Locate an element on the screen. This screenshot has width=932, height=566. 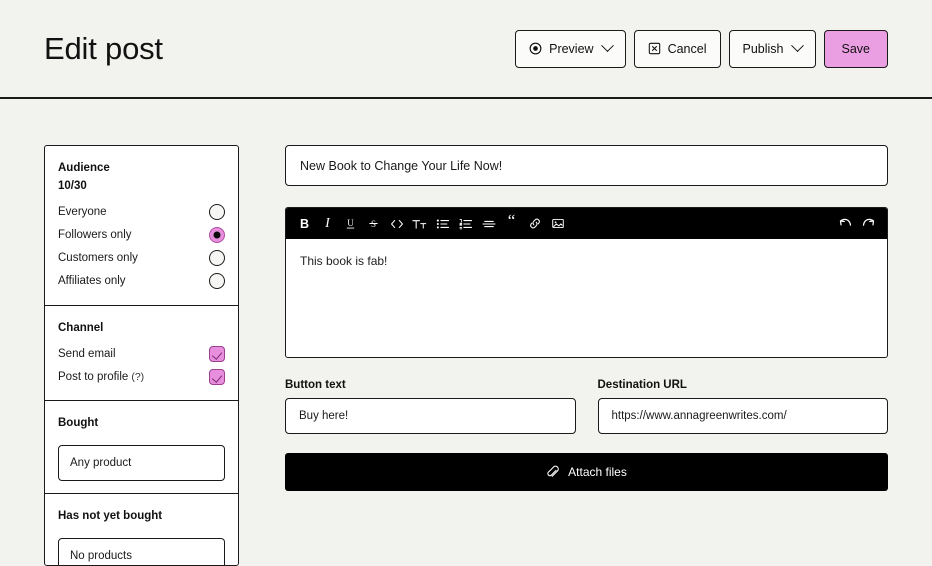
channel-option-post-to-profile: Post to profile (?) is located at coordinates (141, 376).